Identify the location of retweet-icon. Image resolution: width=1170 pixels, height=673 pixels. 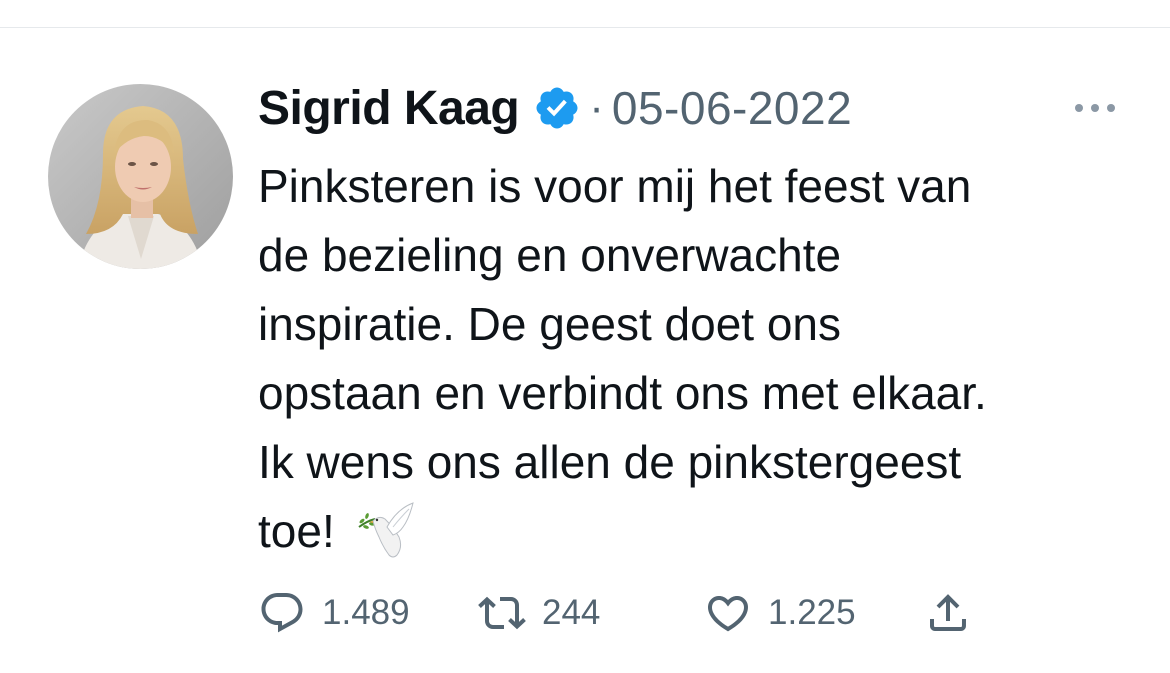
(502, 613).